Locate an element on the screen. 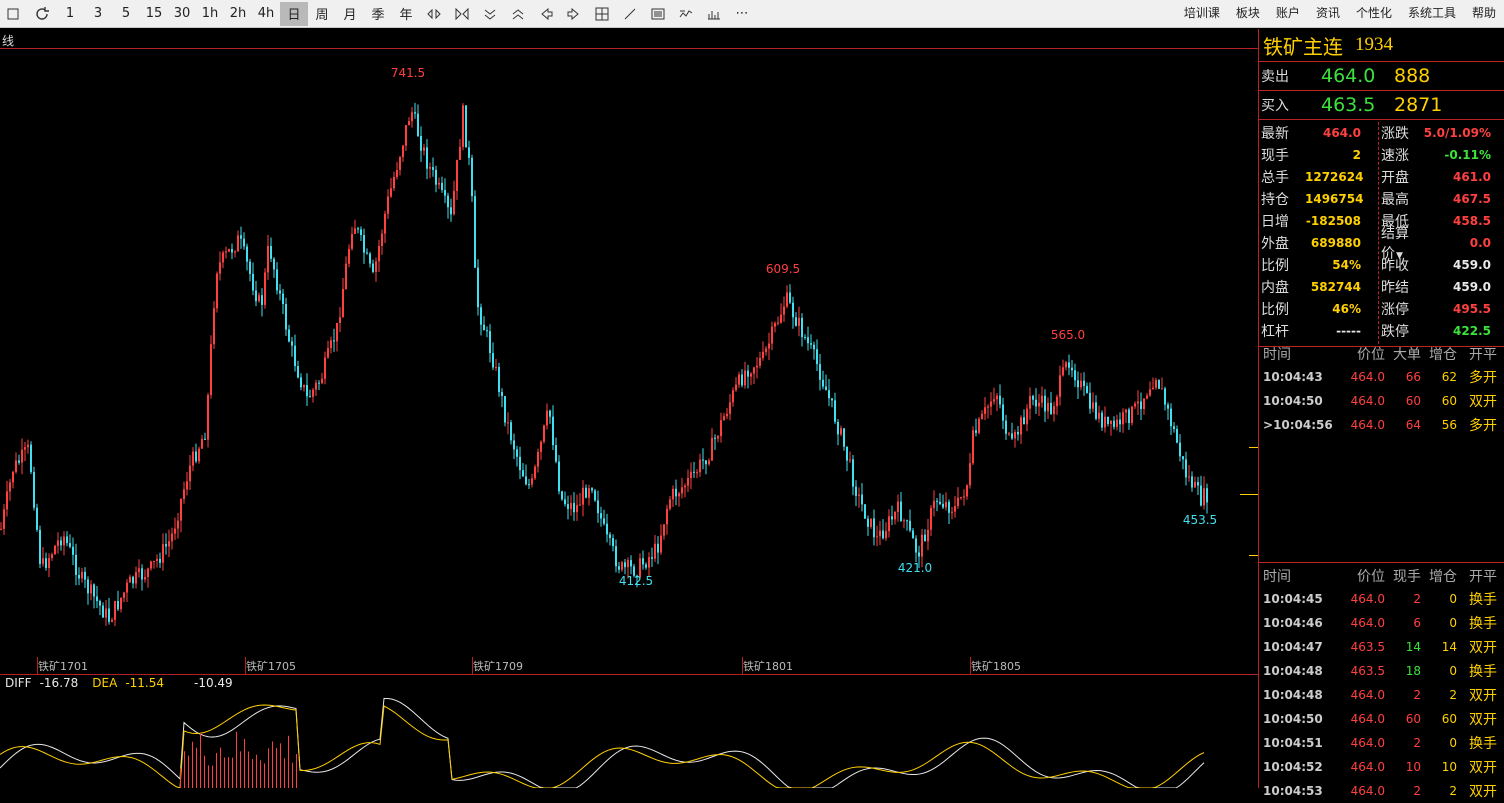  tick-row: 10:04:52 464.0 10 10 双开 is located at coordinates (1381, 767).